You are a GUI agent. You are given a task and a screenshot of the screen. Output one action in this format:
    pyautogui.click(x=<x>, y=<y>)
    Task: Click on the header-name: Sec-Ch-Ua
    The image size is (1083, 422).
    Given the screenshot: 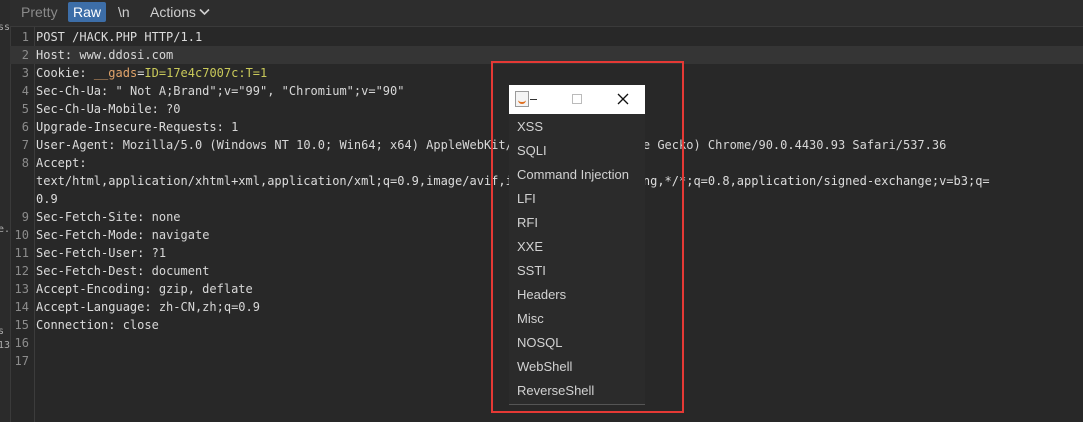 What is the action you would take?
    pyautogui.click(x=69, y=91)
    